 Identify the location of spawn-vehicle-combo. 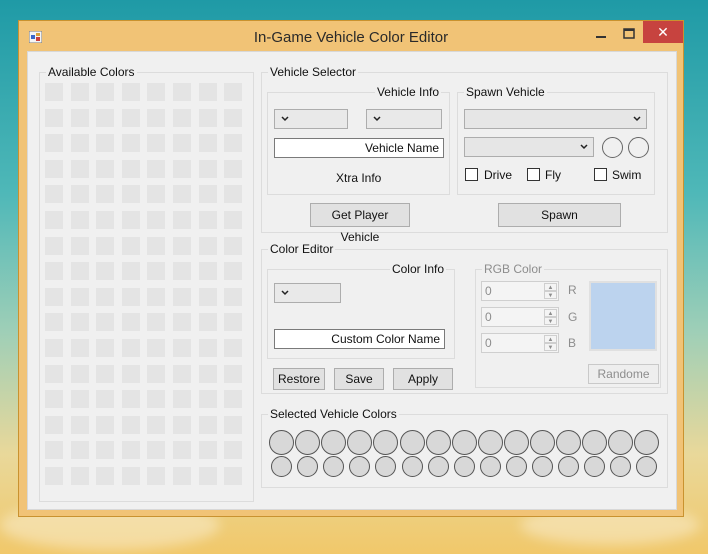
(555, 119).